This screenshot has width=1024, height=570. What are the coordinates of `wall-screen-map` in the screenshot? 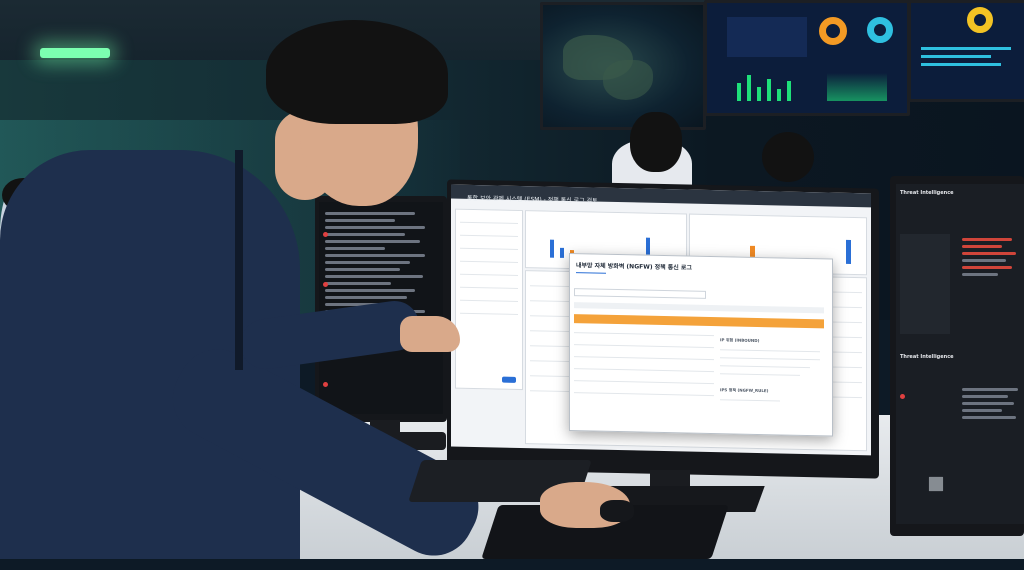 It's located at (623, 66).